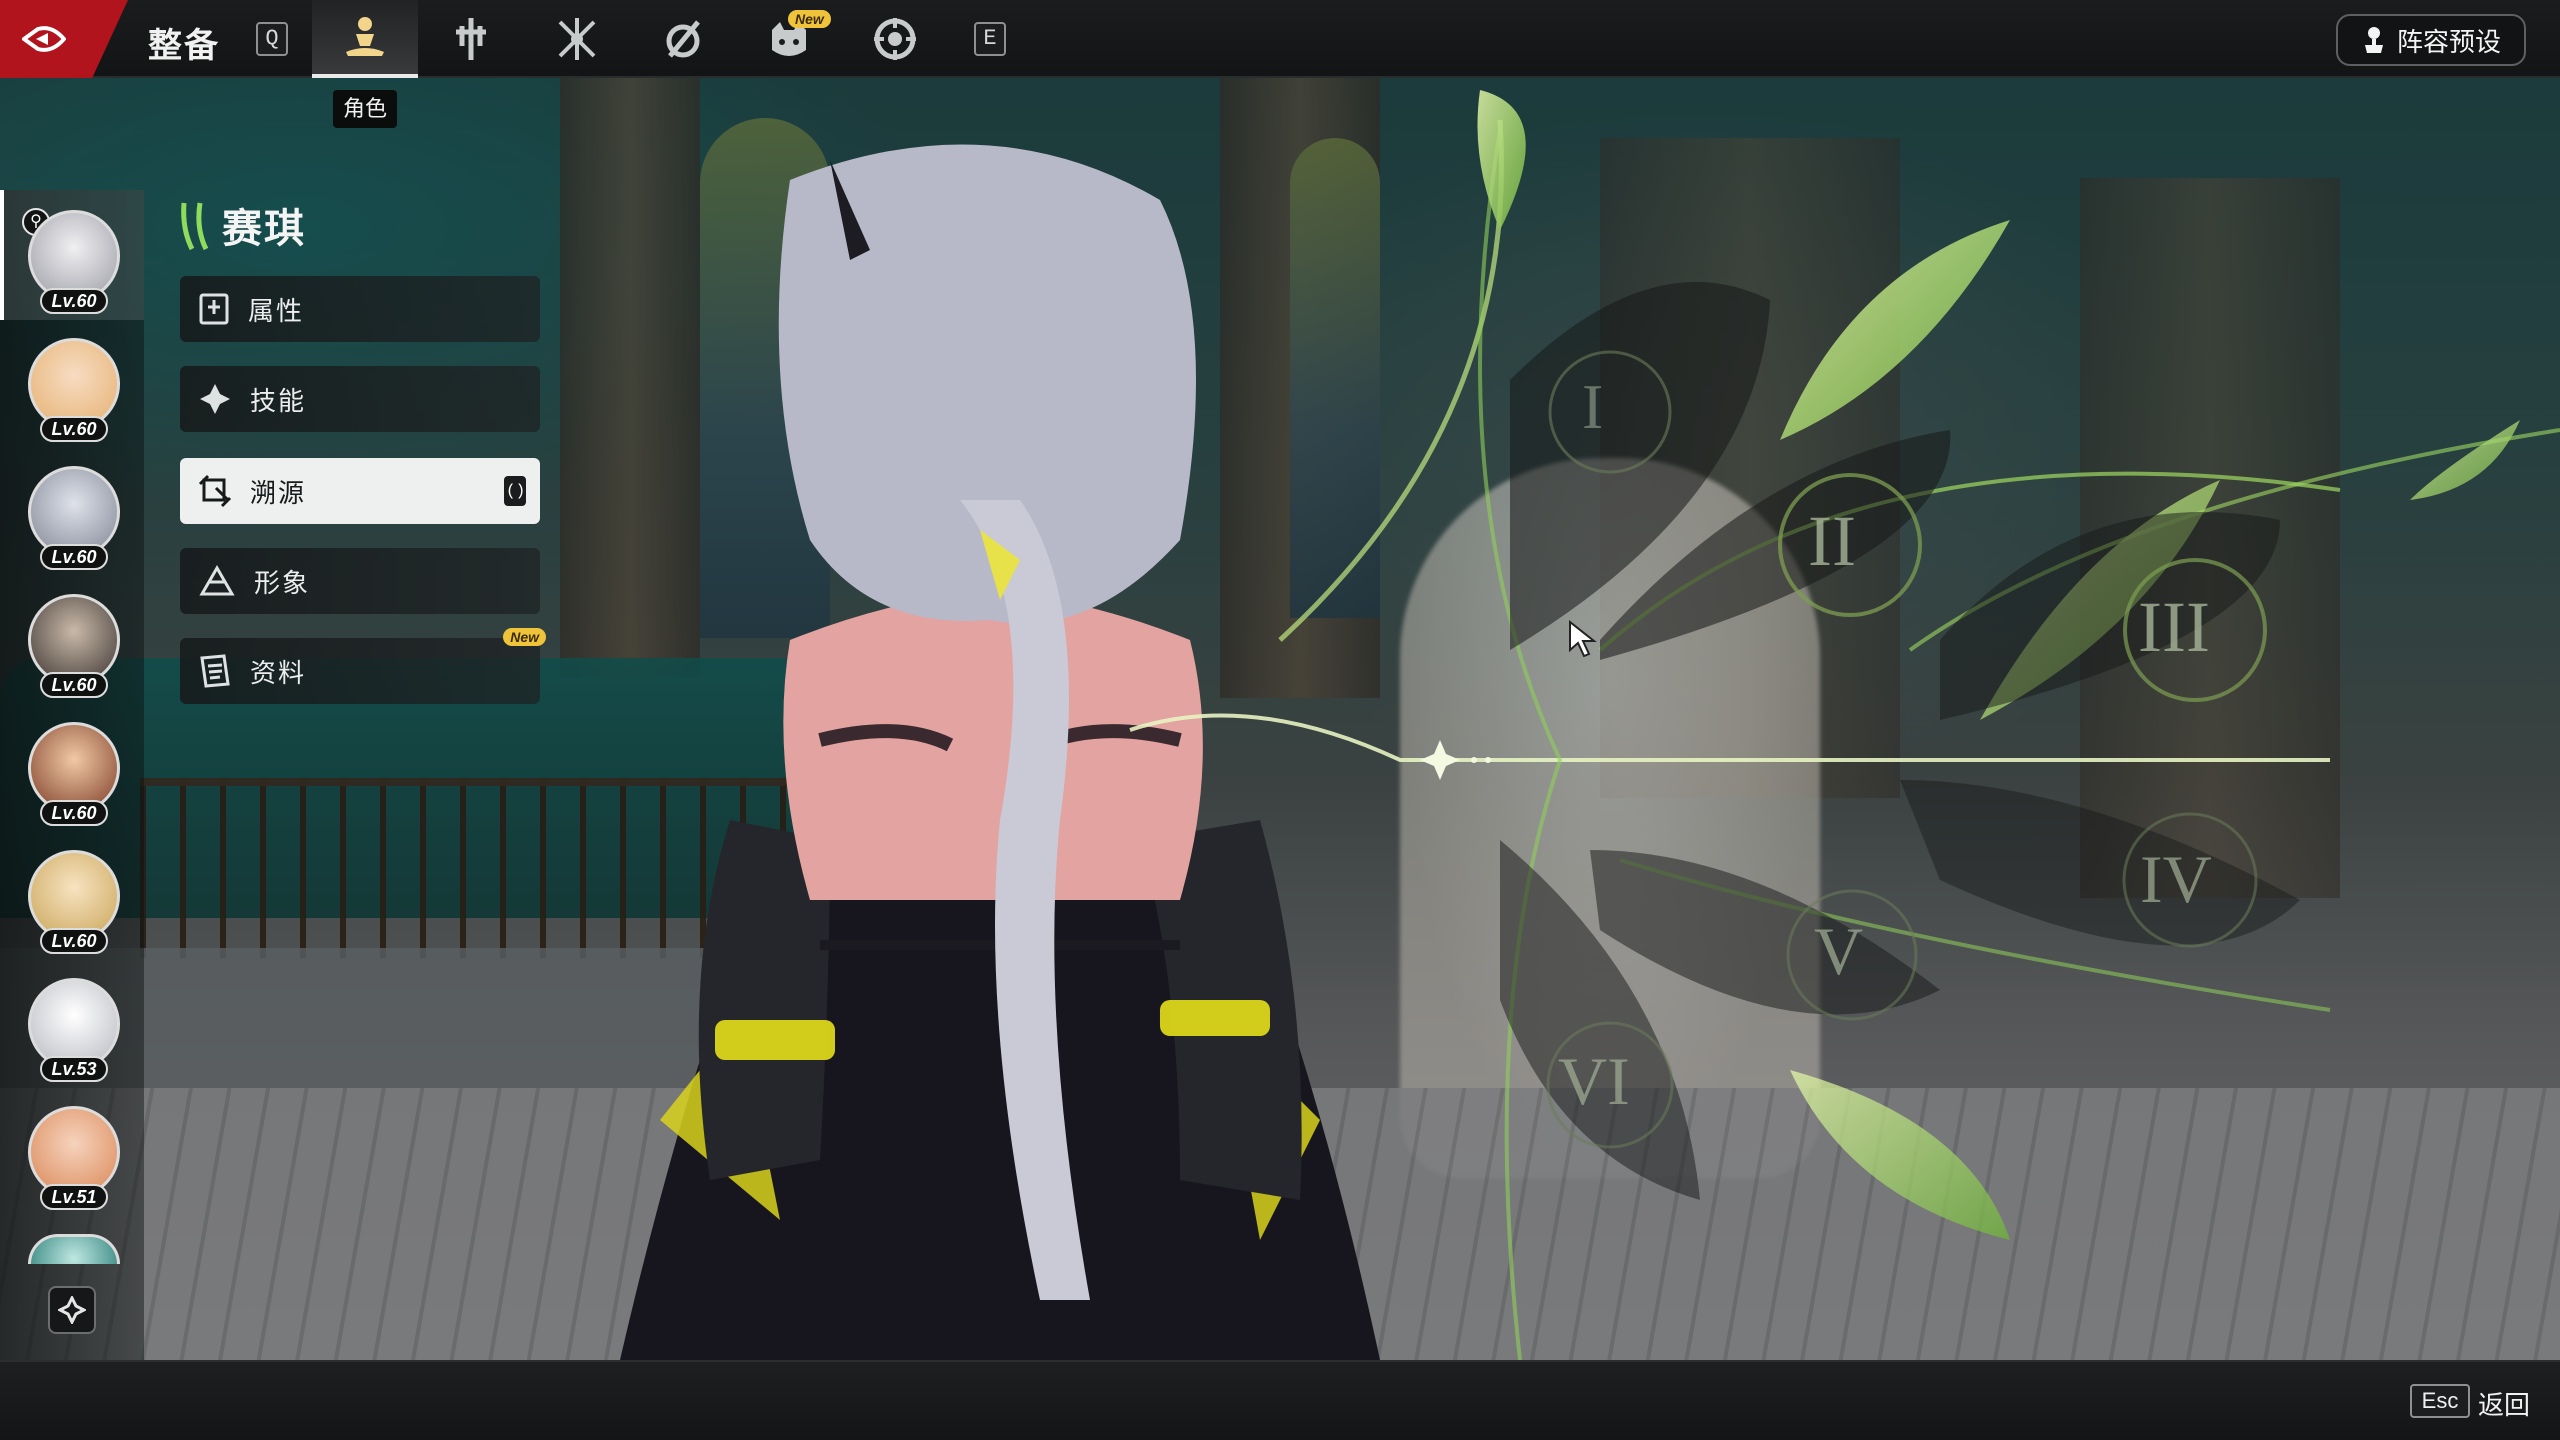 The image size is (2560, 1440). Describe the element at coordinates (360, 581) in the screenshot. I see `menu-appearance: 形象` at that location.